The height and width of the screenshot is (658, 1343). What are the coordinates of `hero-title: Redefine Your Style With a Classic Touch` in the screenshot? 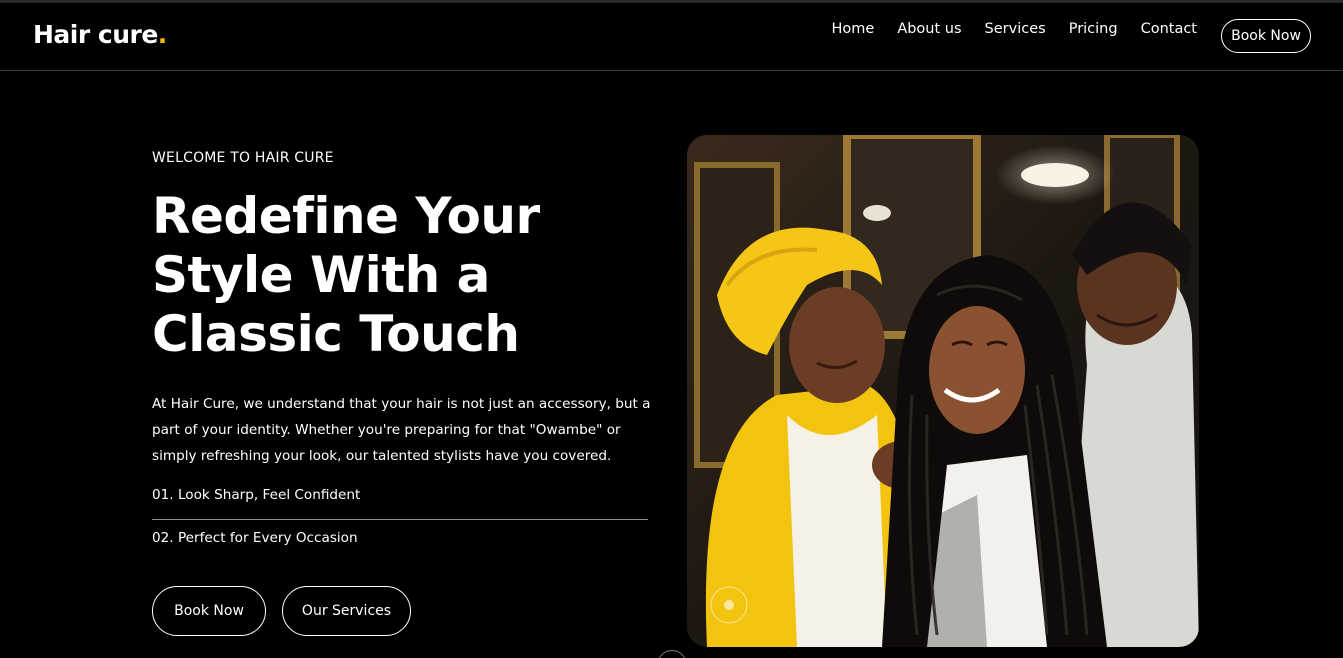 It's located at (346, 275).